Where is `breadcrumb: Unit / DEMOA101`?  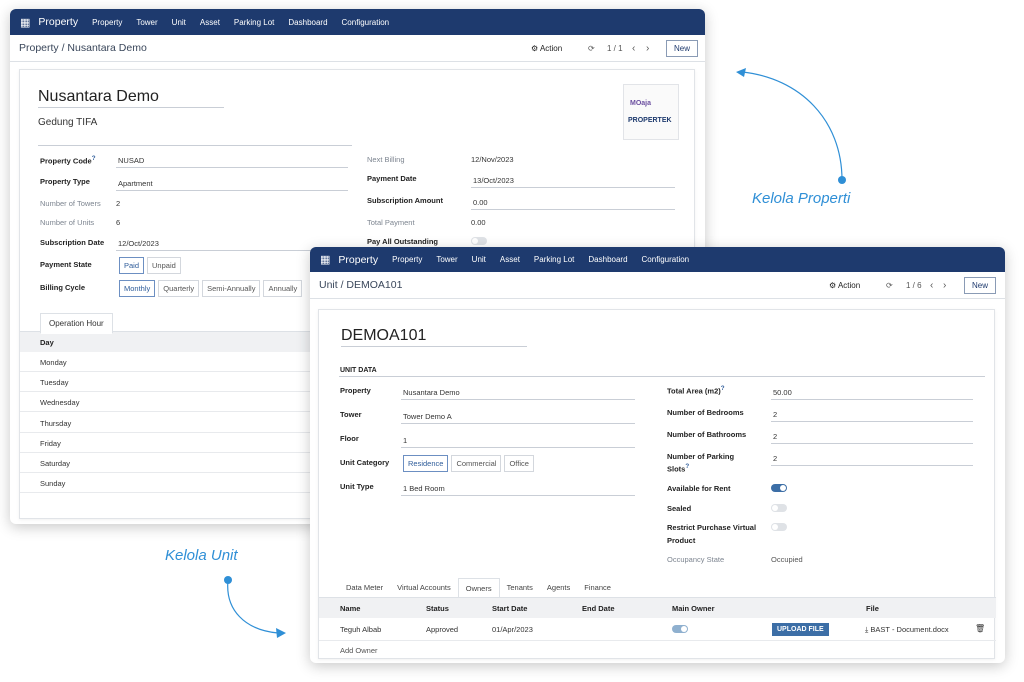
breadcrumb: Unit / DEMOA101 is located at coordinates (360, 285).